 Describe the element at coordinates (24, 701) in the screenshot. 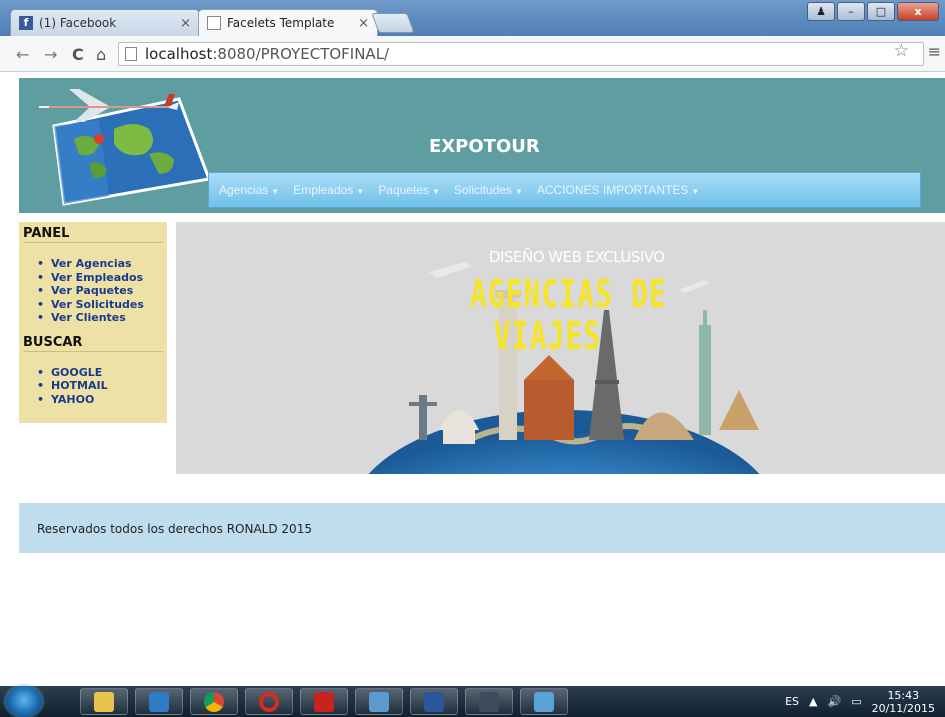

I see `start-button` at that location.